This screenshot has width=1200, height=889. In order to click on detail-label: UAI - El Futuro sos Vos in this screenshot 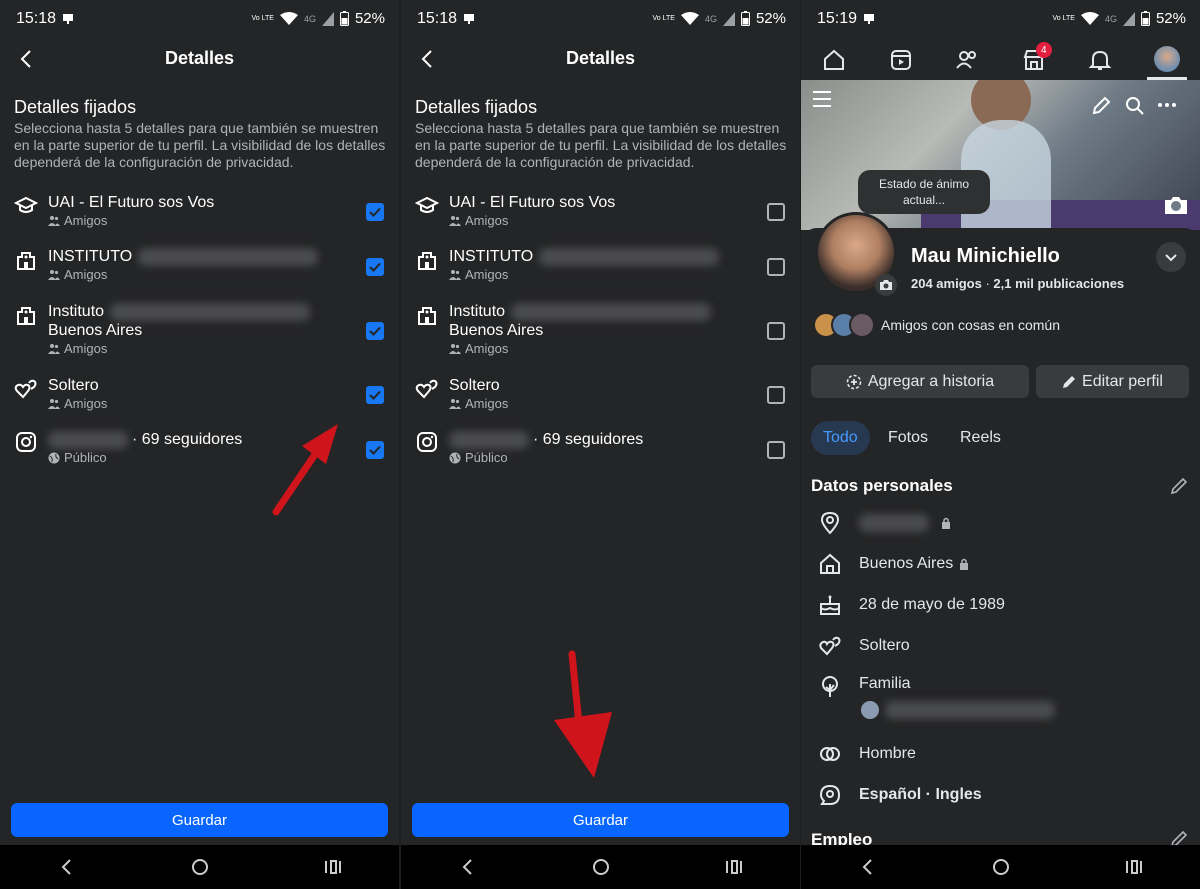, I will do `click(532, 202)`.